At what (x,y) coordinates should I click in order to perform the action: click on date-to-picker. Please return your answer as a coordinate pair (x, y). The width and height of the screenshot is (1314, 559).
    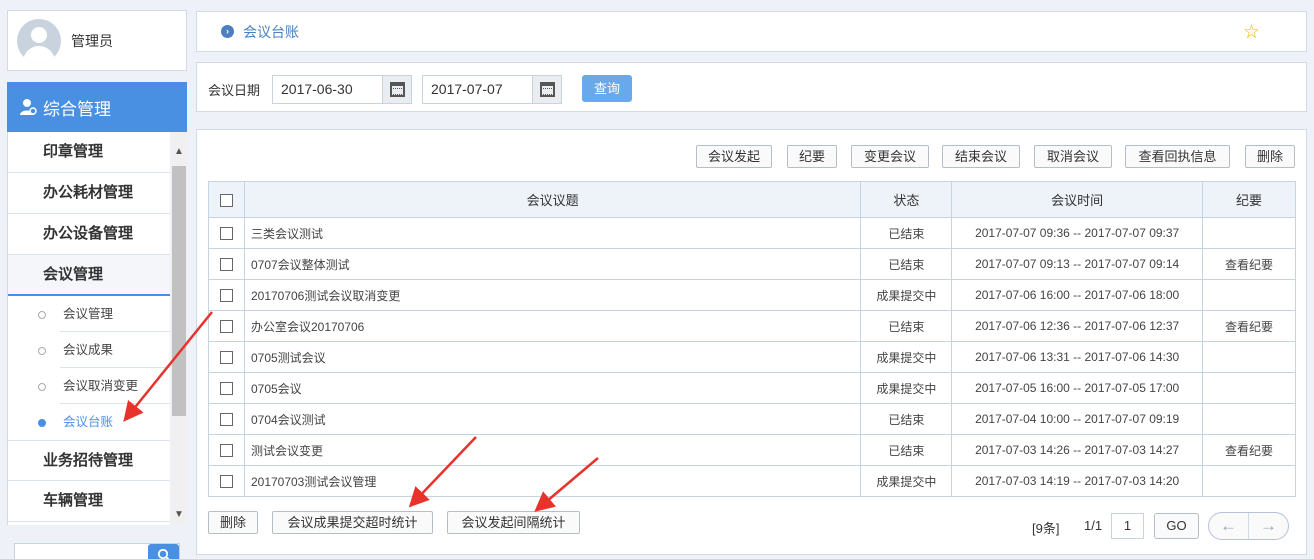
    Looking at the image, I should click on (547, 89).